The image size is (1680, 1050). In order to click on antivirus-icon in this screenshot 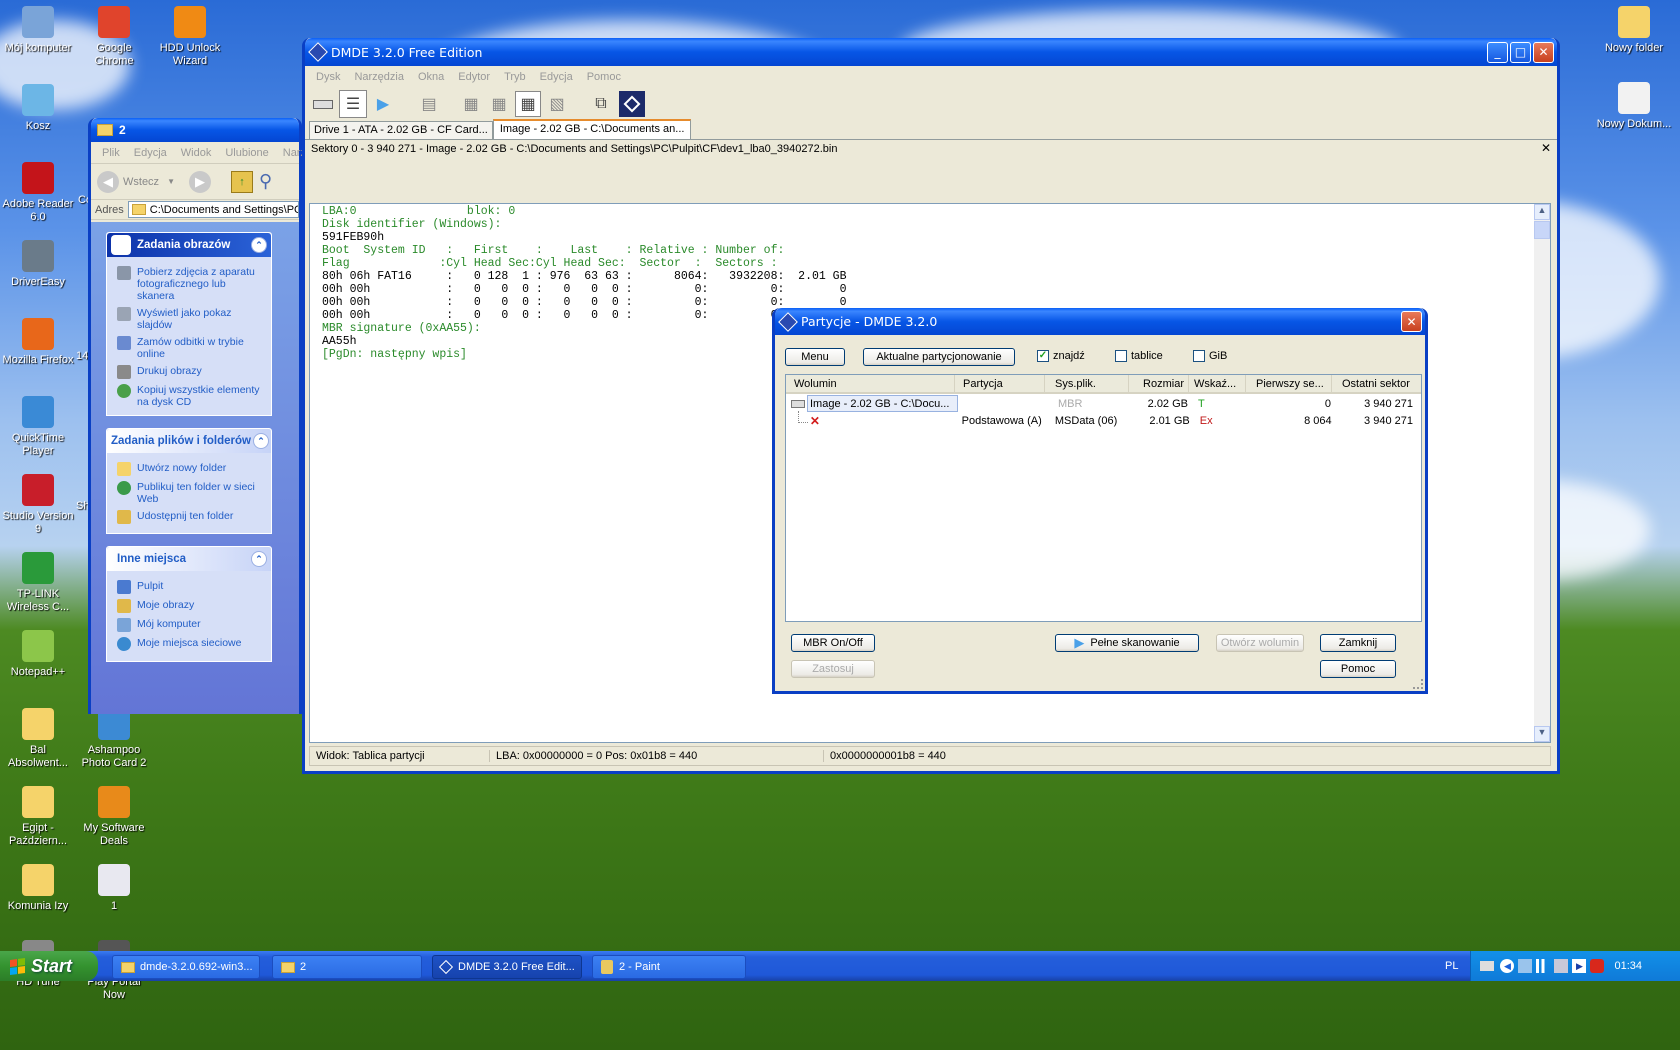, I will do `click(1597, 966)`.